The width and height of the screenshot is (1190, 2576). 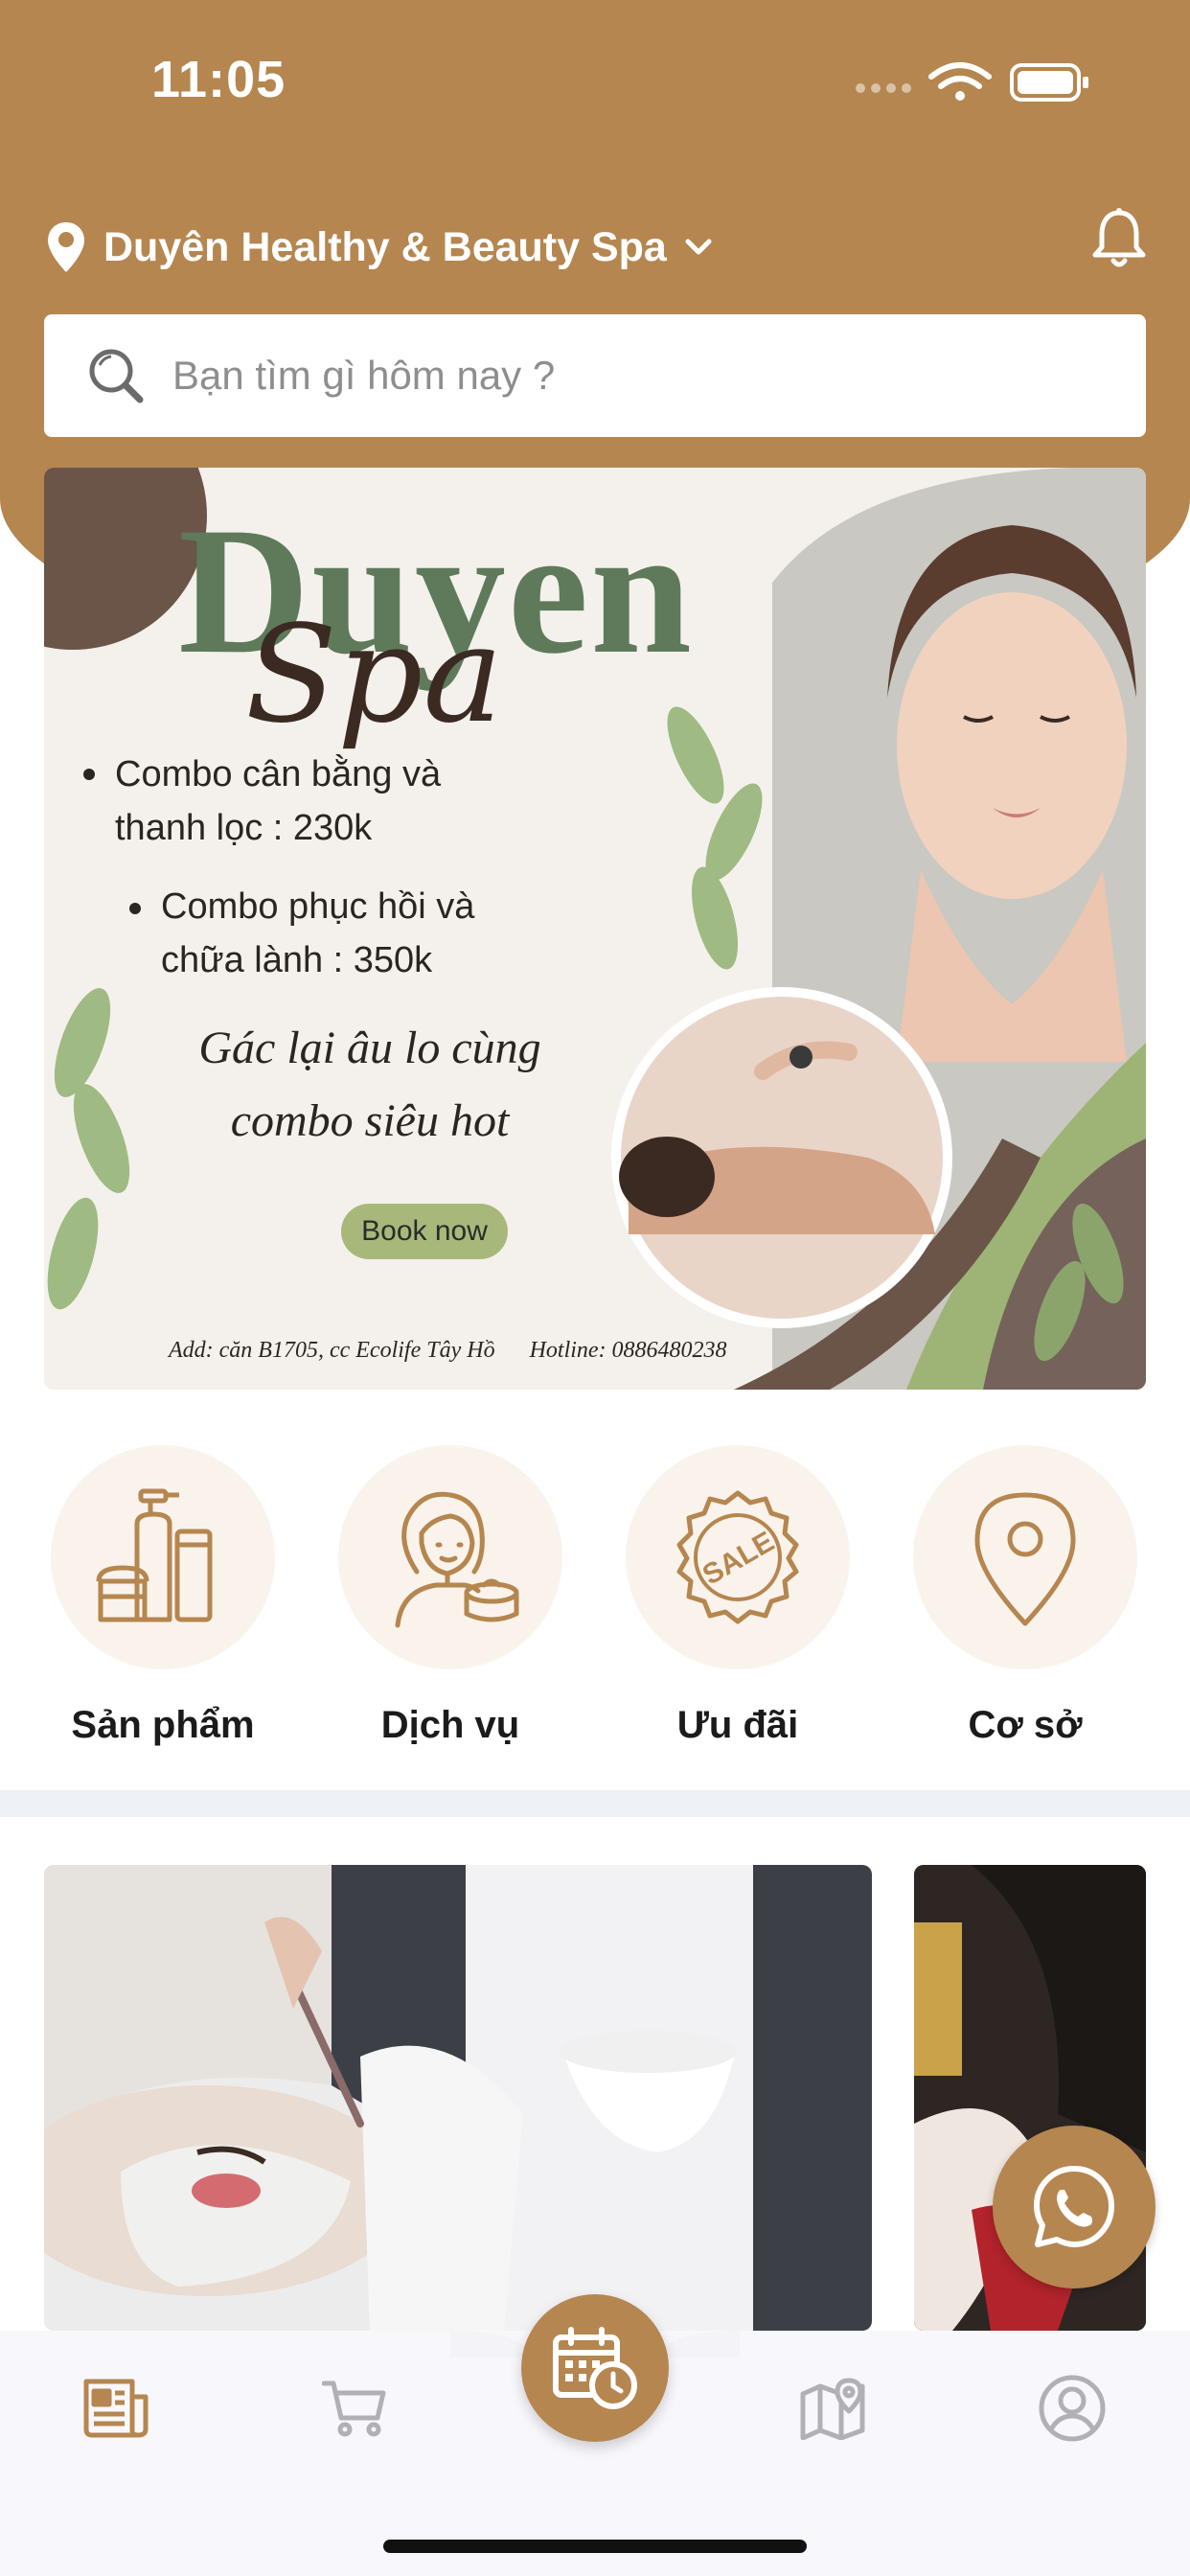 What do you see at coordinates (385, 246) in the screenshot?
I see `location-name: Duyên Healthy & Beauty Spa` at bounding box center [385, 246].